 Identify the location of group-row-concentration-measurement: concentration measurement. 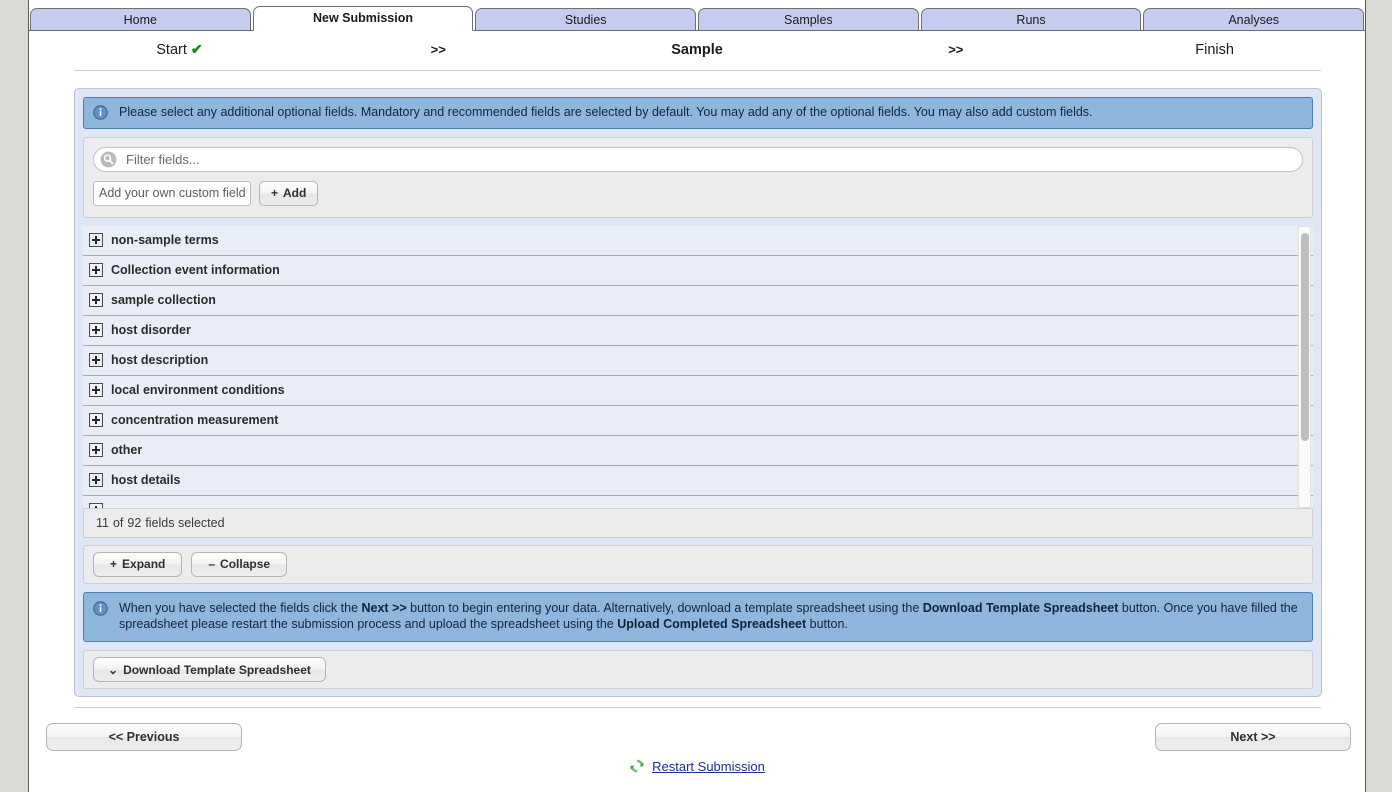
(698, 421).